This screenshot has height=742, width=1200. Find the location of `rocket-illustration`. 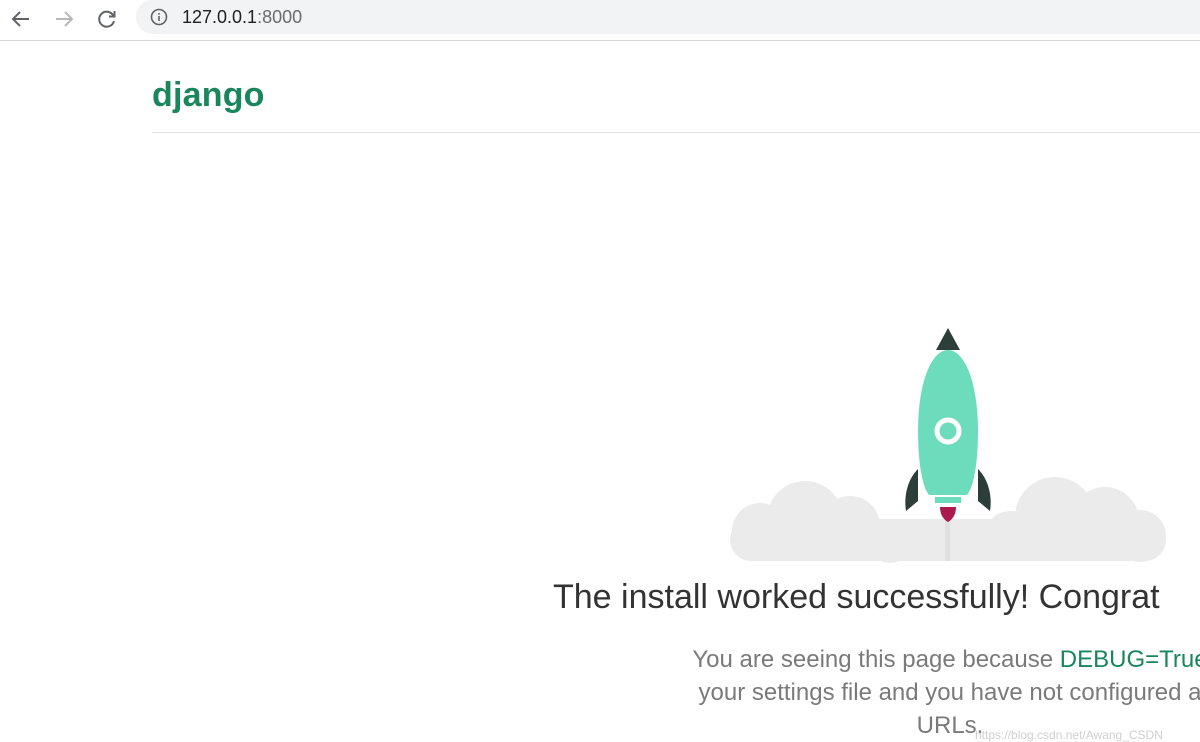

rocket-illustration is located at coordinates (948, 445).